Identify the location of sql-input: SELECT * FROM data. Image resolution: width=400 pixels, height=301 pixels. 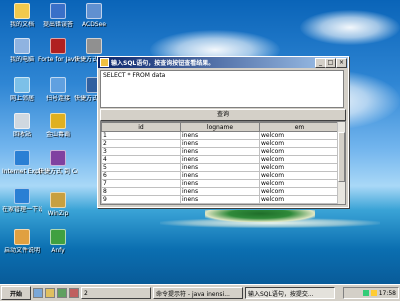
(222, 89).